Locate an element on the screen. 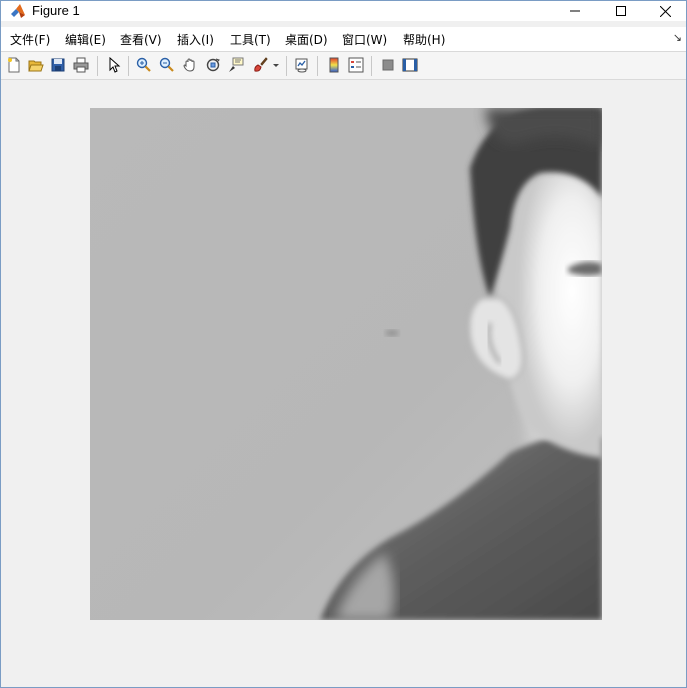 The width and height of the screenshot is (687, 688). zoom-out-icon is located at coordinates (166, 64).